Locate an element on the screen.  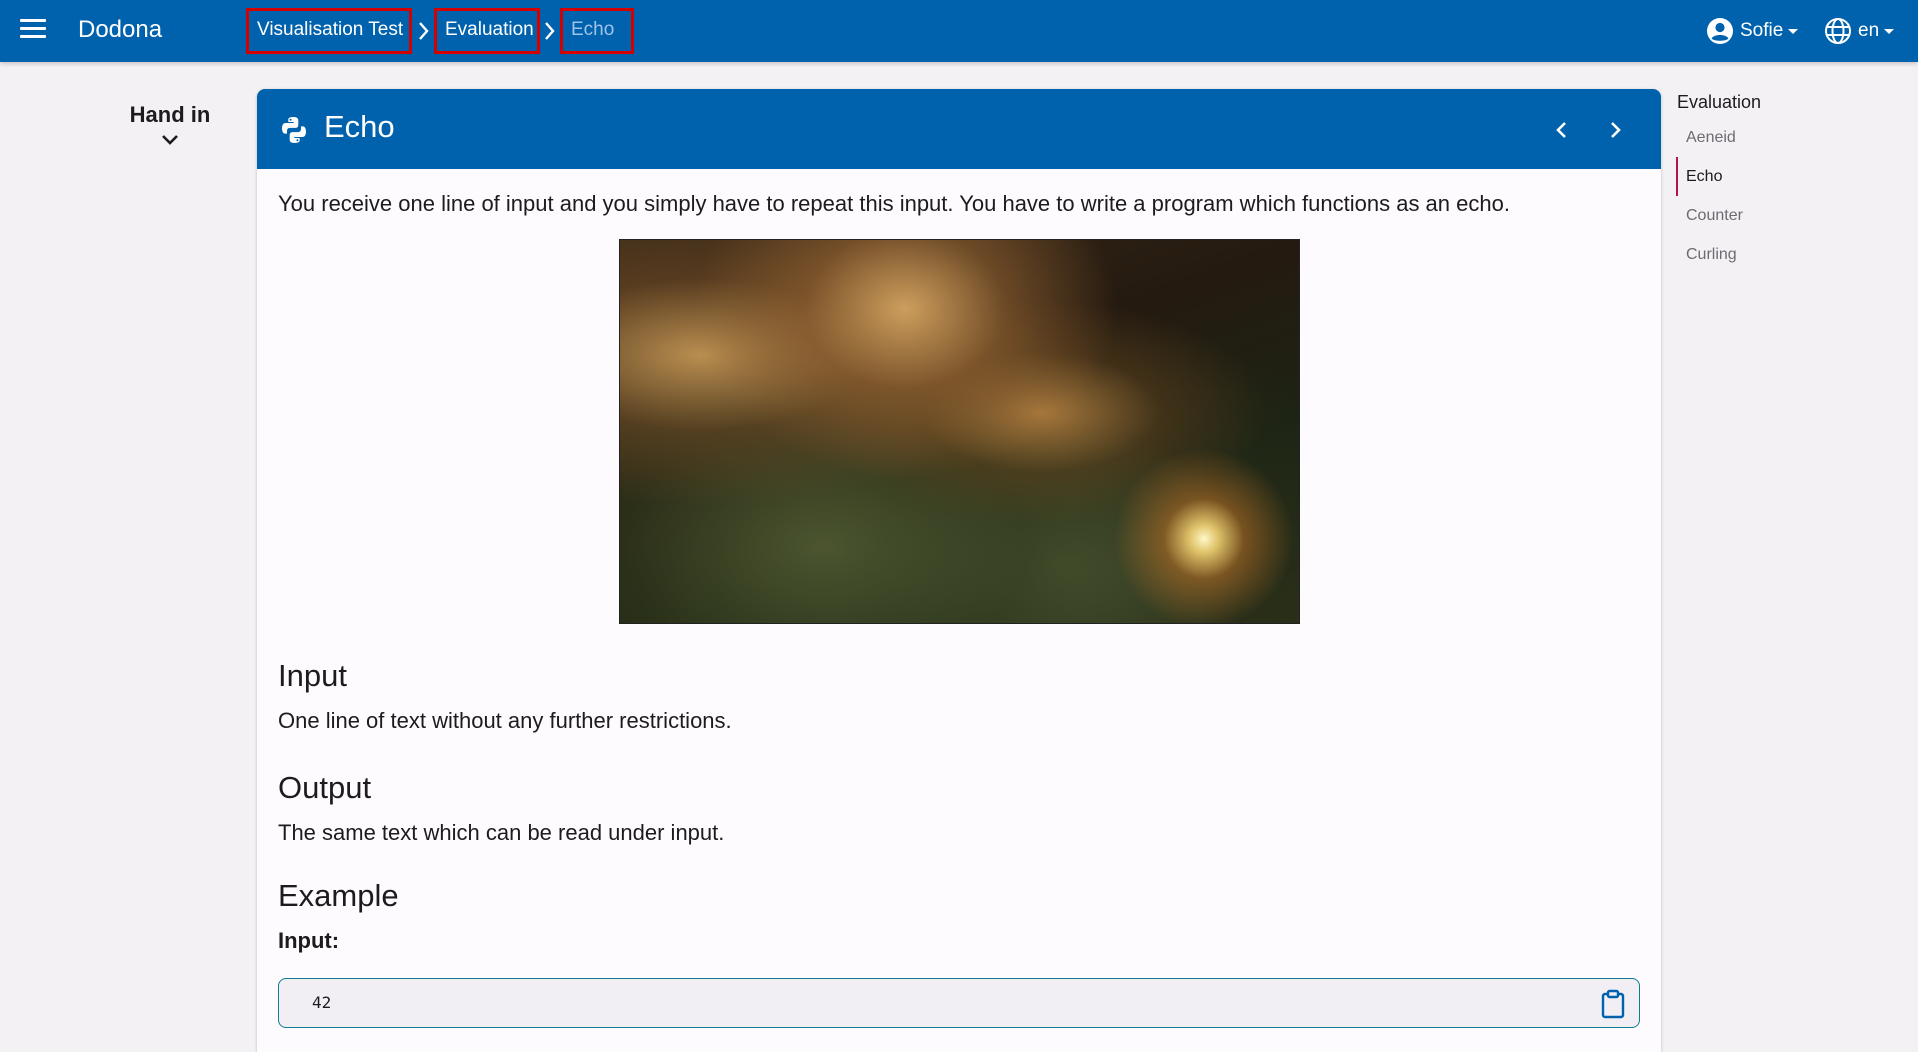
toc-item-echo: Echo is located at coordinates (1786, 176).